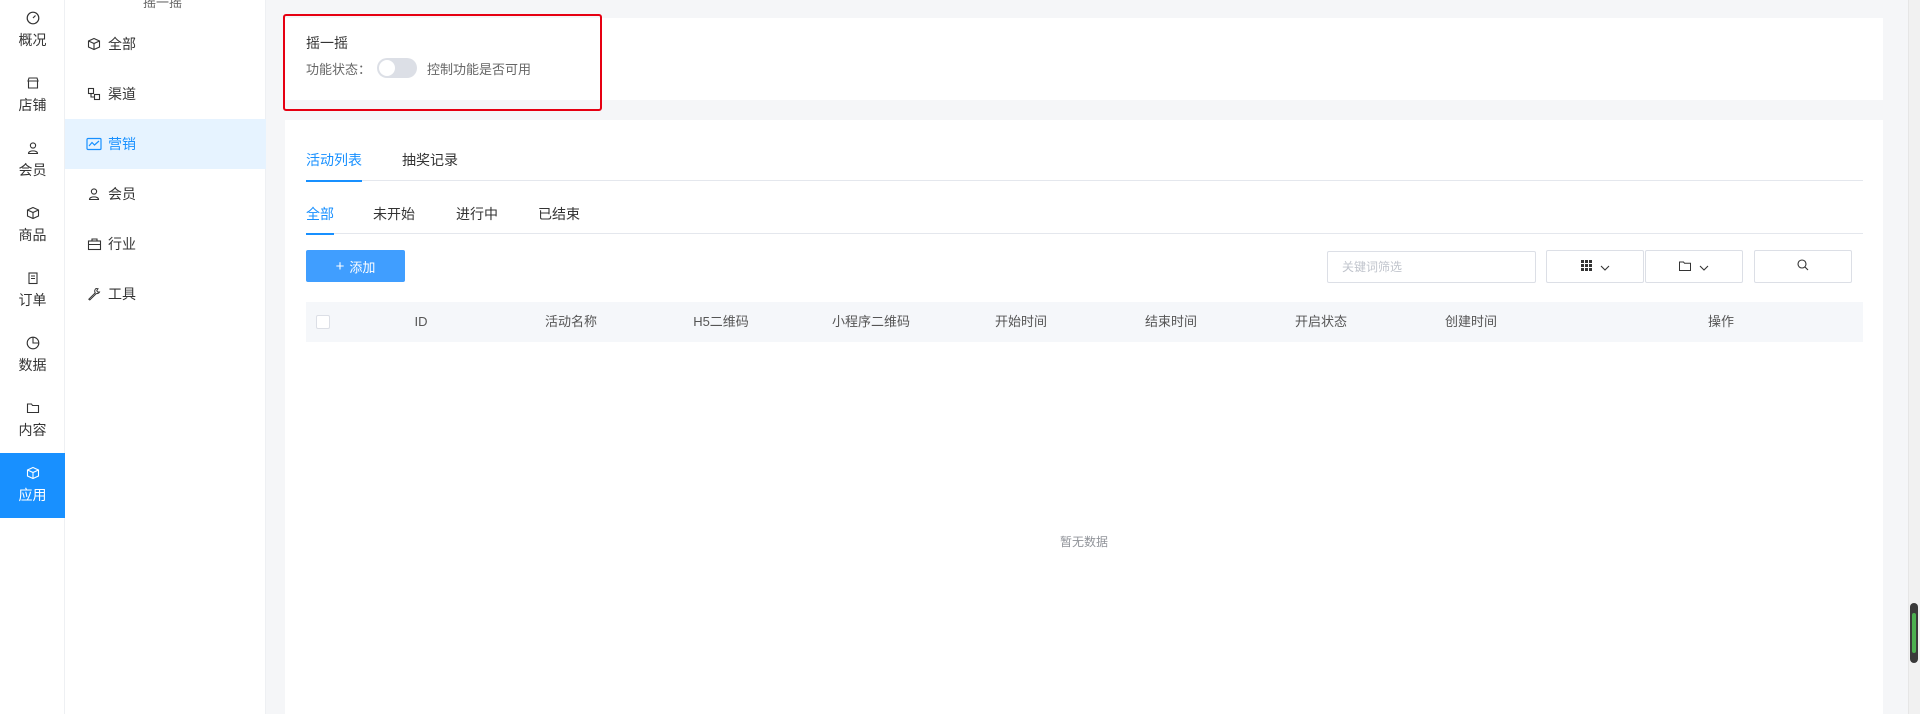 This screenshot has width=1920, height=714. What do you see at coordinates (870, 321) in the screenshot?
I see `column-header-miniprogram-qrcode: 小程序二维码` at bounding box center [870, 321].